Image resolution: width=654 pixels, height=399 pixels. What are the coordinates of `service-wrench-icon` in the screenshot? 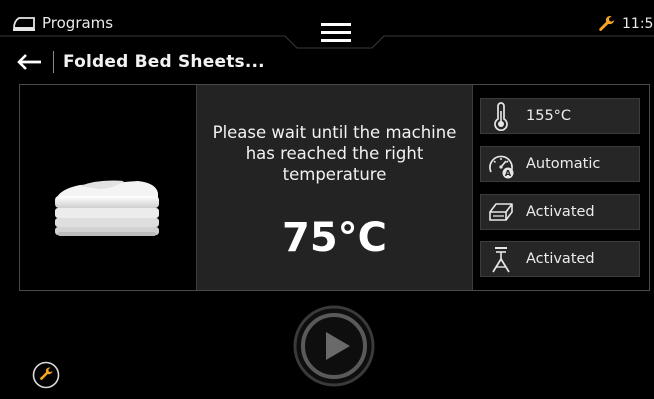 It's located at (46, 375).